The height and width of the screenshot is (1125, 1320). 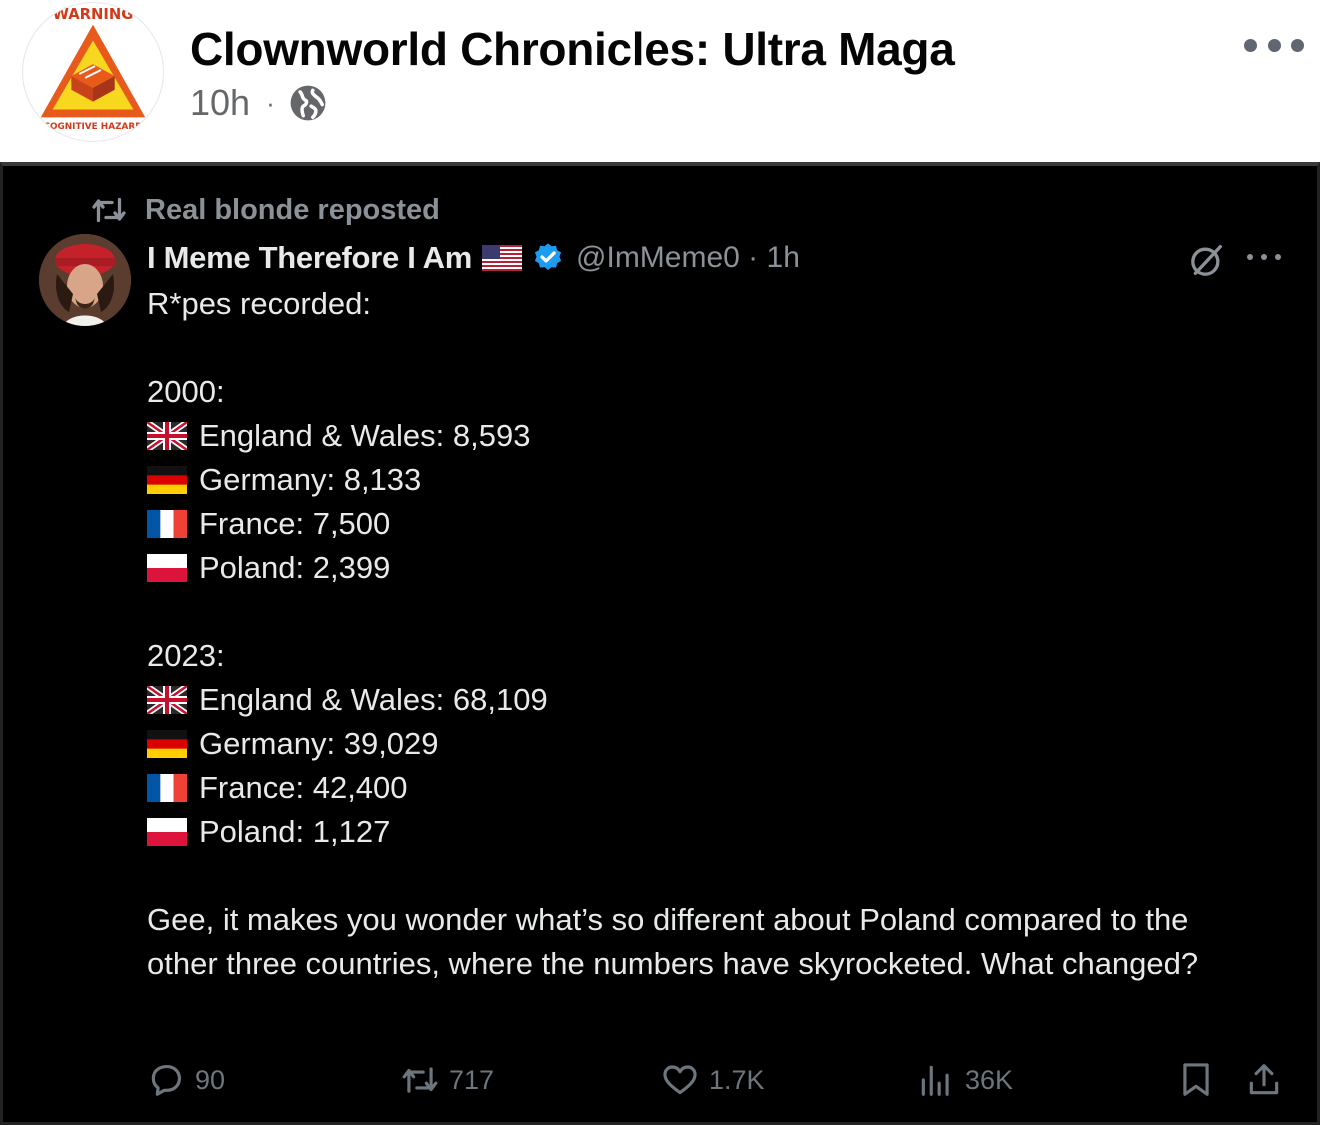 What do you see at coordinates (447, 1080) in the screenshot?
I see `repost-button: 717` at bounding box center [447, 1080].